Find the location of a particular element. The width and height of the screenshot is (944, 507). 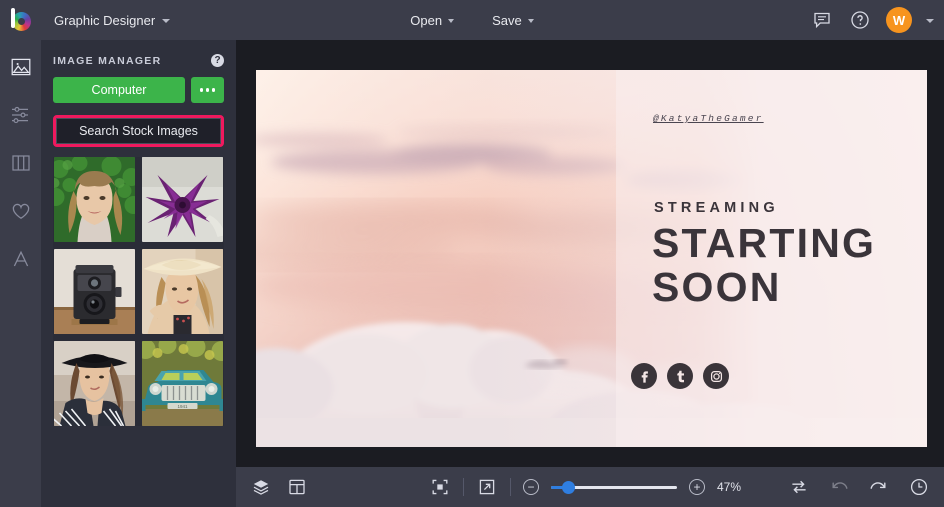

top-toolbar-right: W is located at coordinates (872, 20).